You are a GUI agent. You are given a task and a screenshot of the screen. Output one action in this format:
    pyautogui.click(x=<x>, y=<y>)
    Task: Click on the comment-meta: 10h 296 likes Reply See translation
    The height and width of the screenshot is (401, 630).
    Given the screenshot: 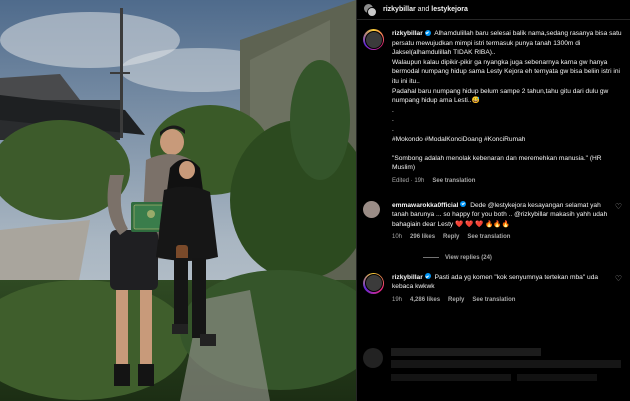 What is the action you would take?
    pyautogui.click(x=500, y=238)
    